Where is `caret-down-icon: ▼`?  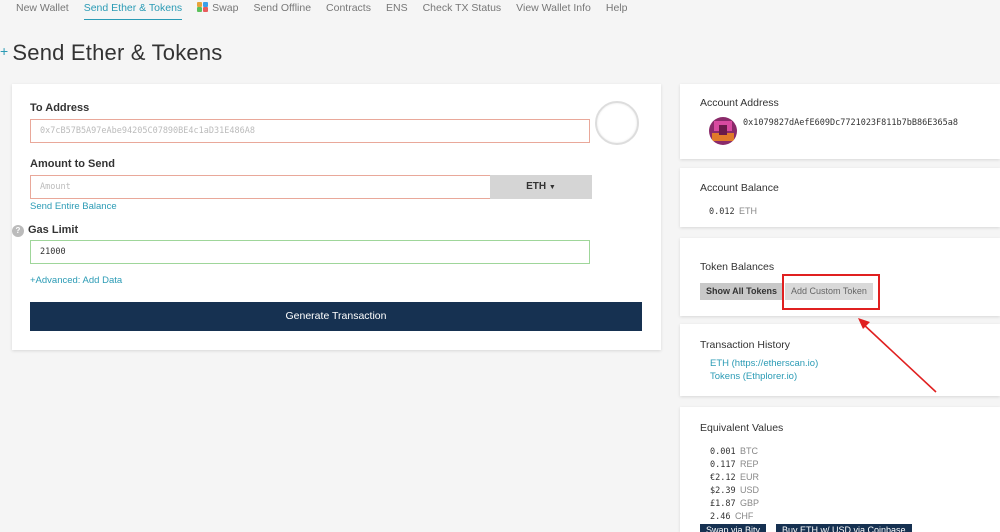
caret-down-icon: ▼ is located at coordinates (552, 187).